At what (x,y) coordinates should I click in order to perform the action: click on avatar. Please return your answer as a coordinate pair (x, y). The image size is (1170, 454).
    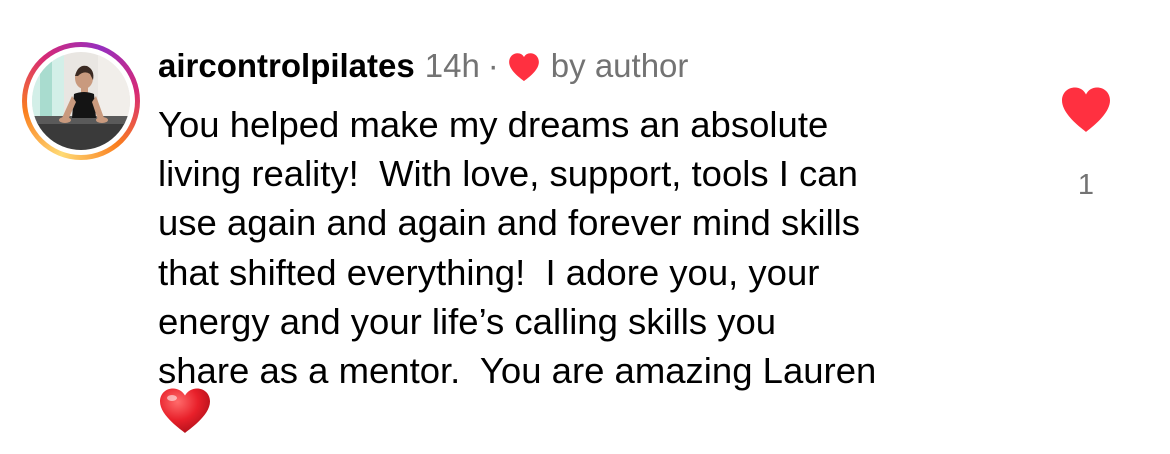
    Looking at the image, I should click on (81, 101).